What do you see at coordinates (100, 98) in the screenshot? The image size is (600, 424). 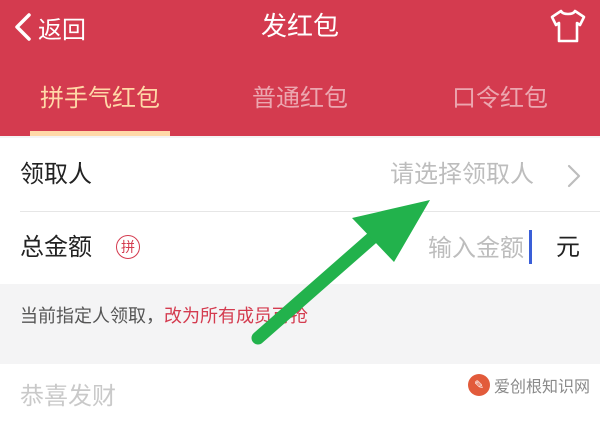 I see `tab-label: 拼手气红包` at bounding box center [100, 98].